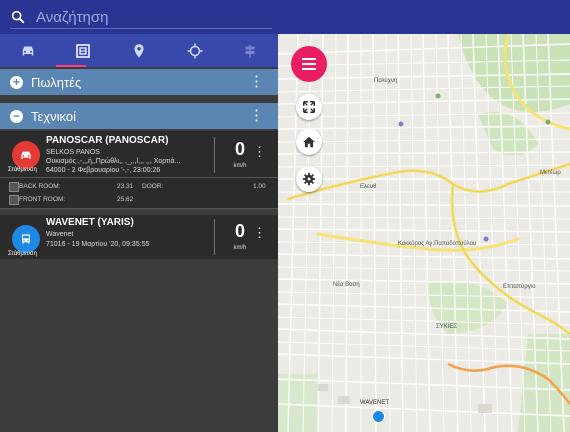 This screenshot has height=432, width=570. Describe the element at coordinates (71, 66) in the screenshot. I see `tab-active-indicator` at that location.